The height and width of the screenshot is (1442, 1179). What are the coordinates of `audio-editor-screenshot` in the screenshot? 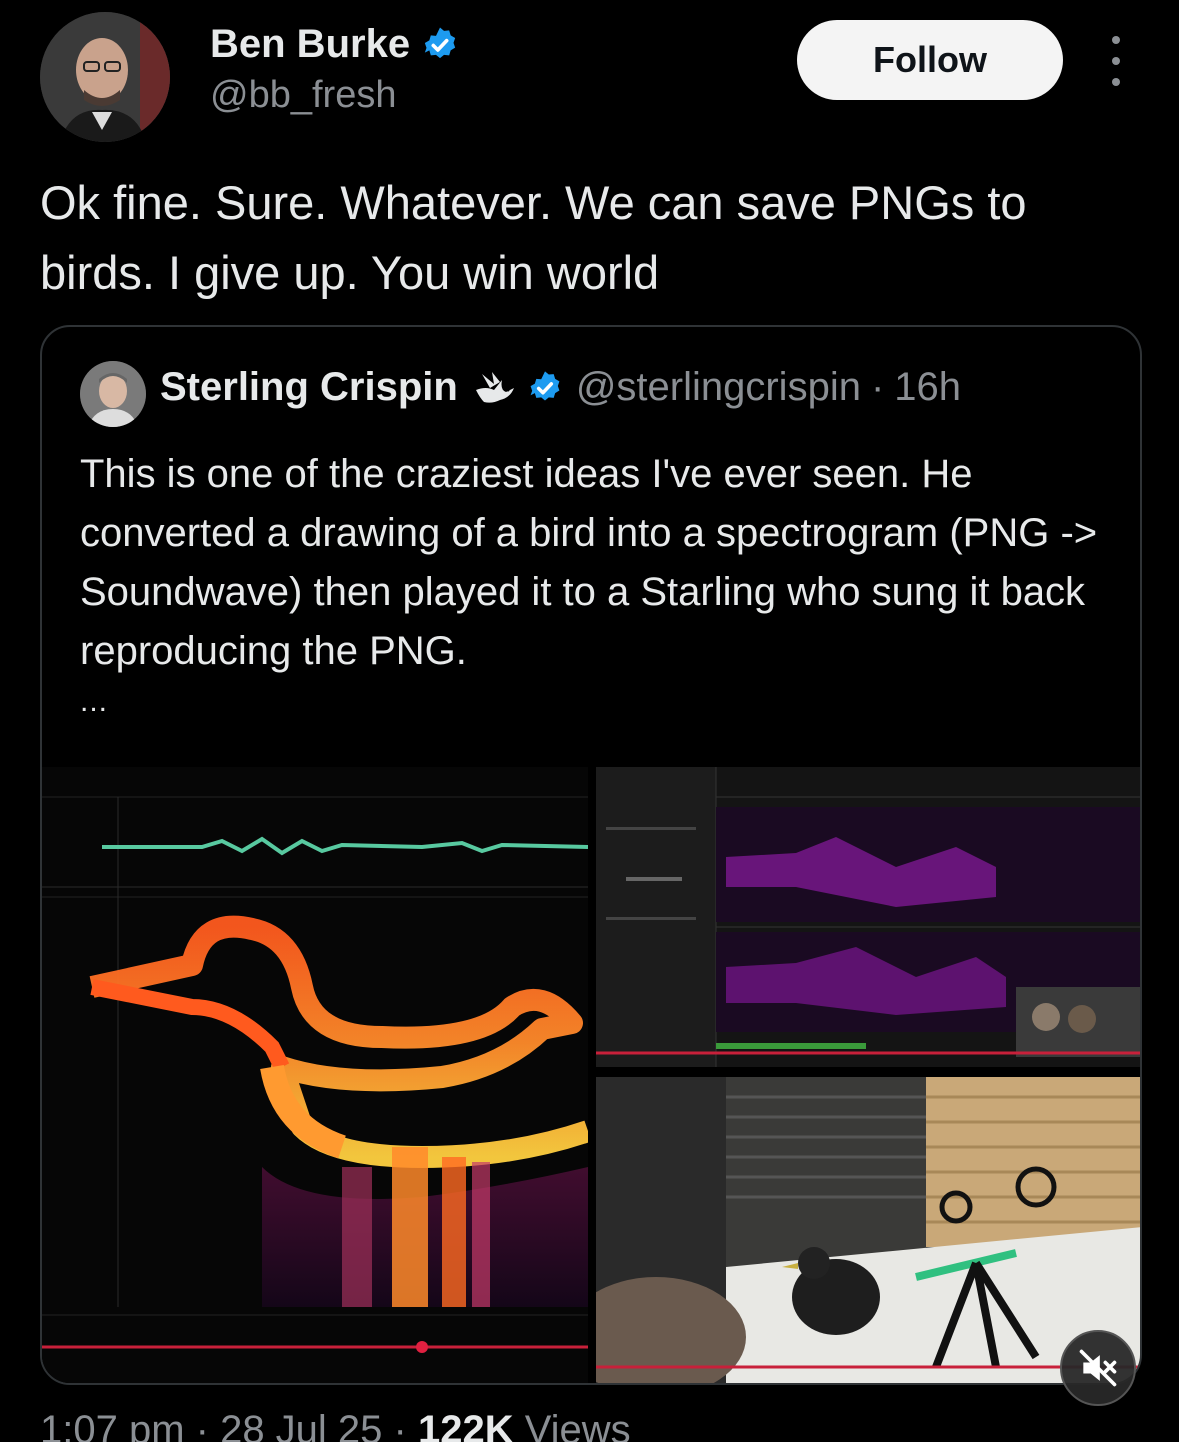 It's located at (868, 917).